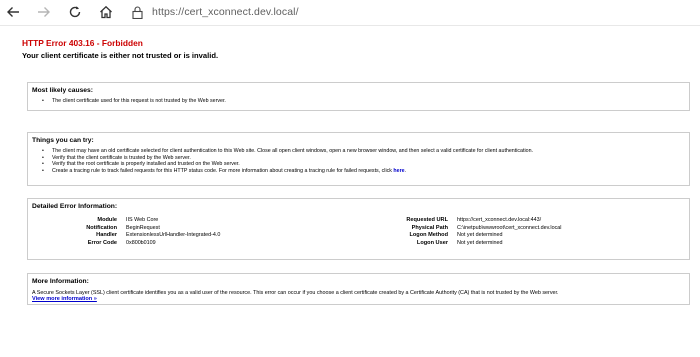 This screenshot has width=700, height=357. I want to click on back-icon, so click(13, 12).